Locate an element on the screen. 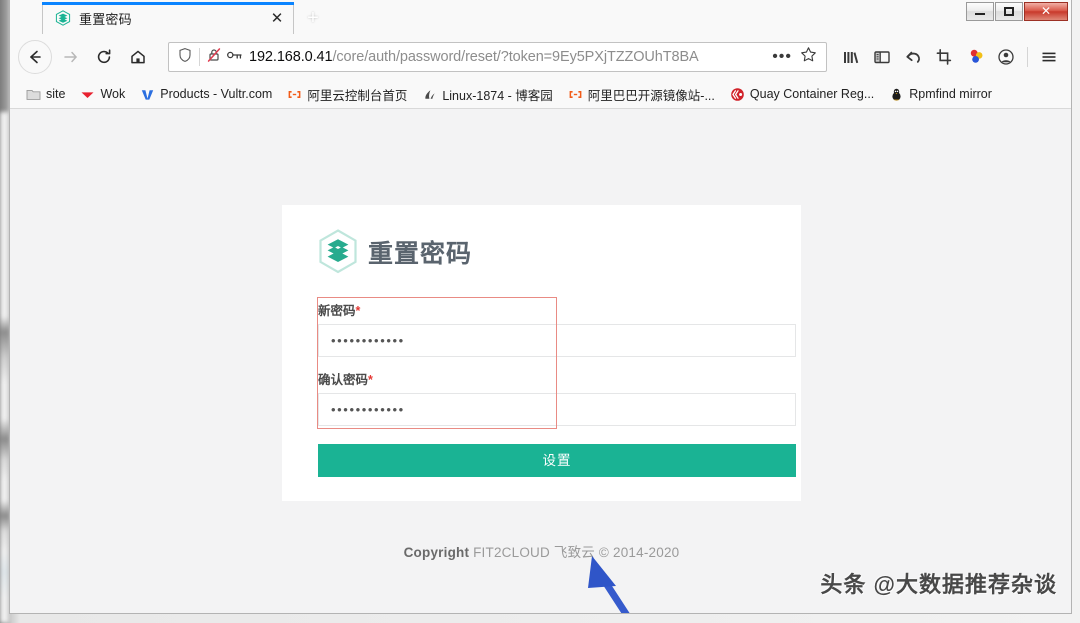  bookmark-site: site is located at coordinates (45, 94).